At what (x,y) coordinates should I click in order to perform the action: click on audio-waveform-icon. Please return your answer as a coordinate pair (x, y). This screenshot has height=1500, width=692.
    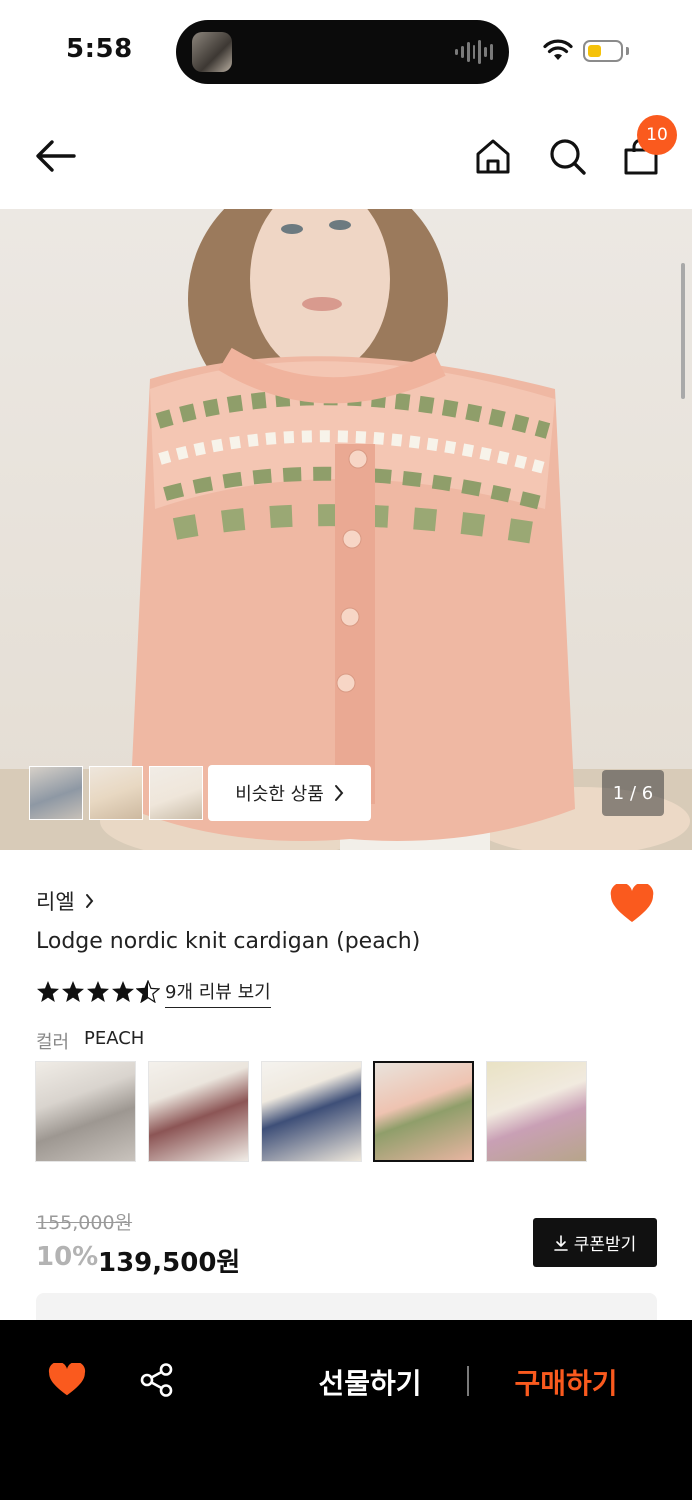
    Looking at the image, I should click on (474, 52).